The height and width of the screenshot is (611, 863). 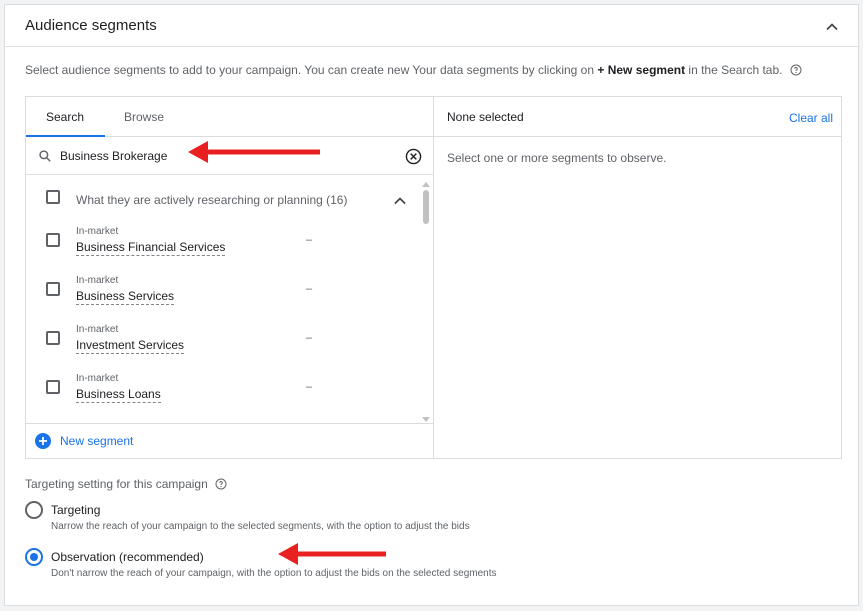 What do you see at coordinates (426, 207) in the screenshot?
I see `scroll-thumb` at bounding box center [426, 207].